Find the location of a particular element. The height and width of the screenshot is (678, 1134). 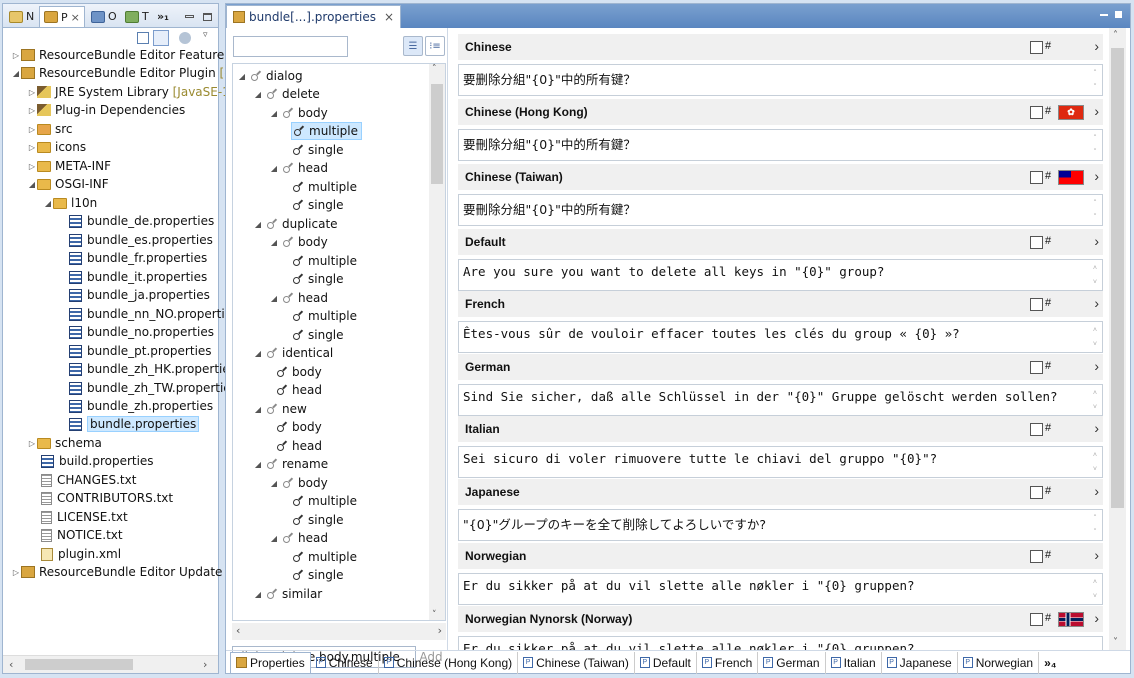

link-with-editor-icon is located at coordinates (161, 38).